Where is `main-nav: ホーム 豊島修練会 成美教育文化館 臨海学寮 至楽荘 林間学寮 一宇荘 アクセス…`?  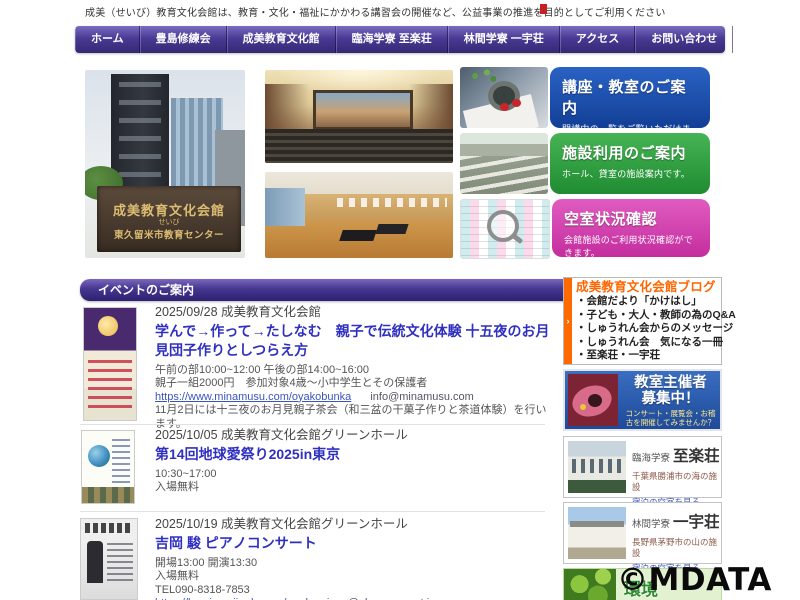 main-nav: ホーム 豊島修練会 成美教育文化館 臨海学寮 至楽荘 林間学寮 一宇荘 アクセス… is located at coordinates (405, 39).